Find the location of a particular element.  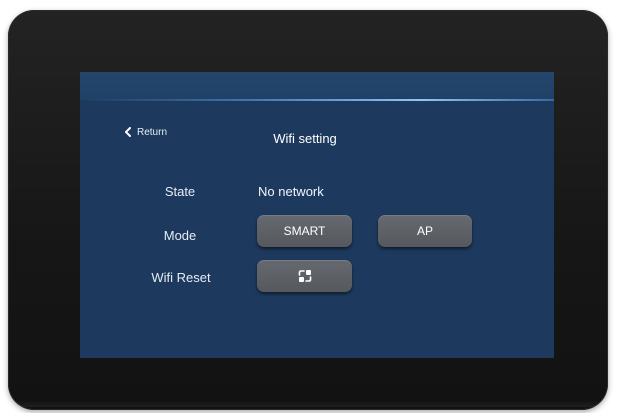

return-button: Return is located at coordinates (145, 132).